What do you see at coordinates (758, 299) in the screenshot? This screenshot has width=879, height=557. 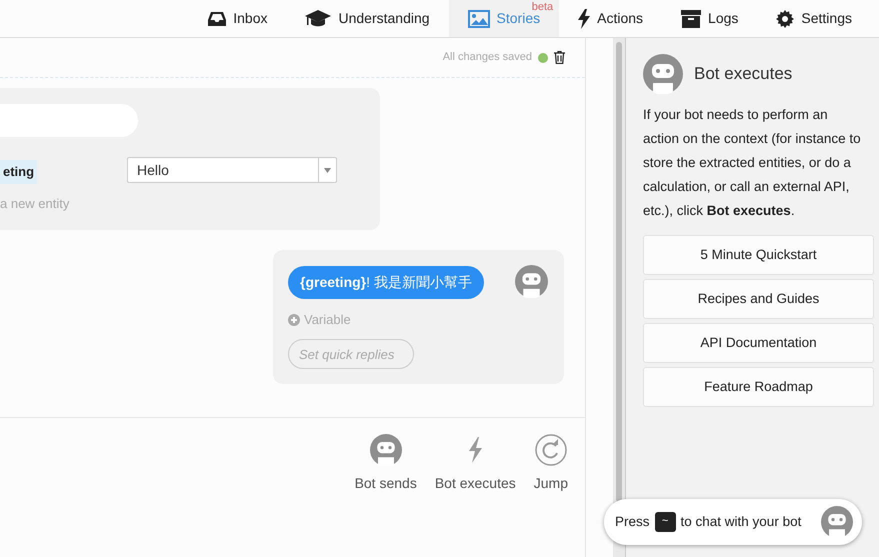 I see `help-link-button: Recipes and Guides` at bounding box center [758, 299].